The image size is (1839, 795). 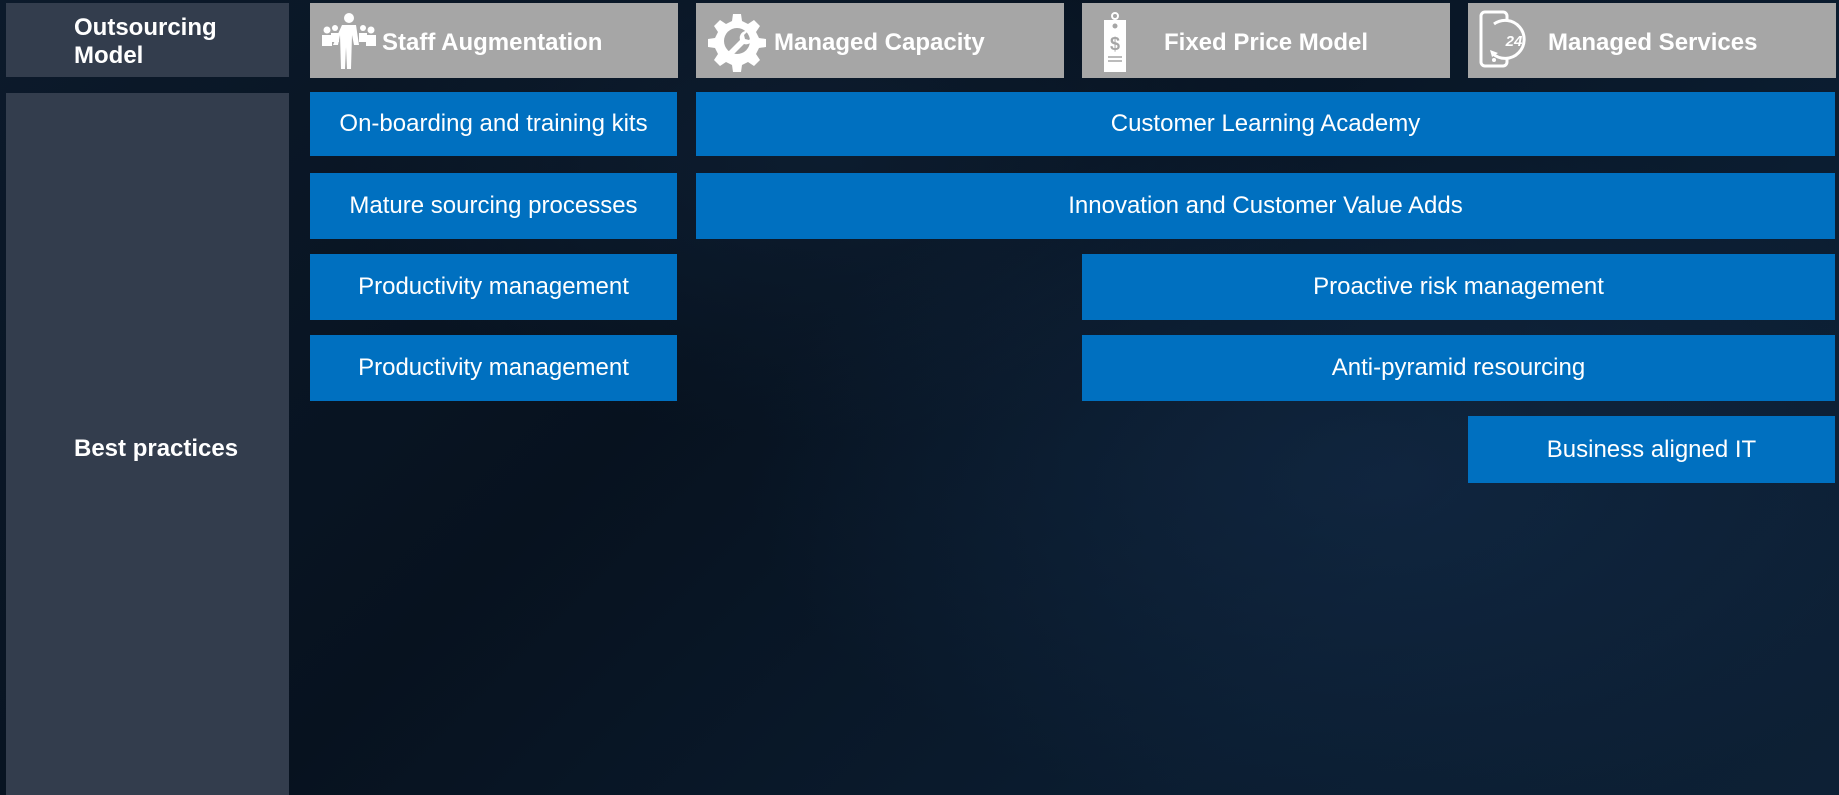 I want to click on best-practices-panel: Best practices, so click(x=147, y=444).